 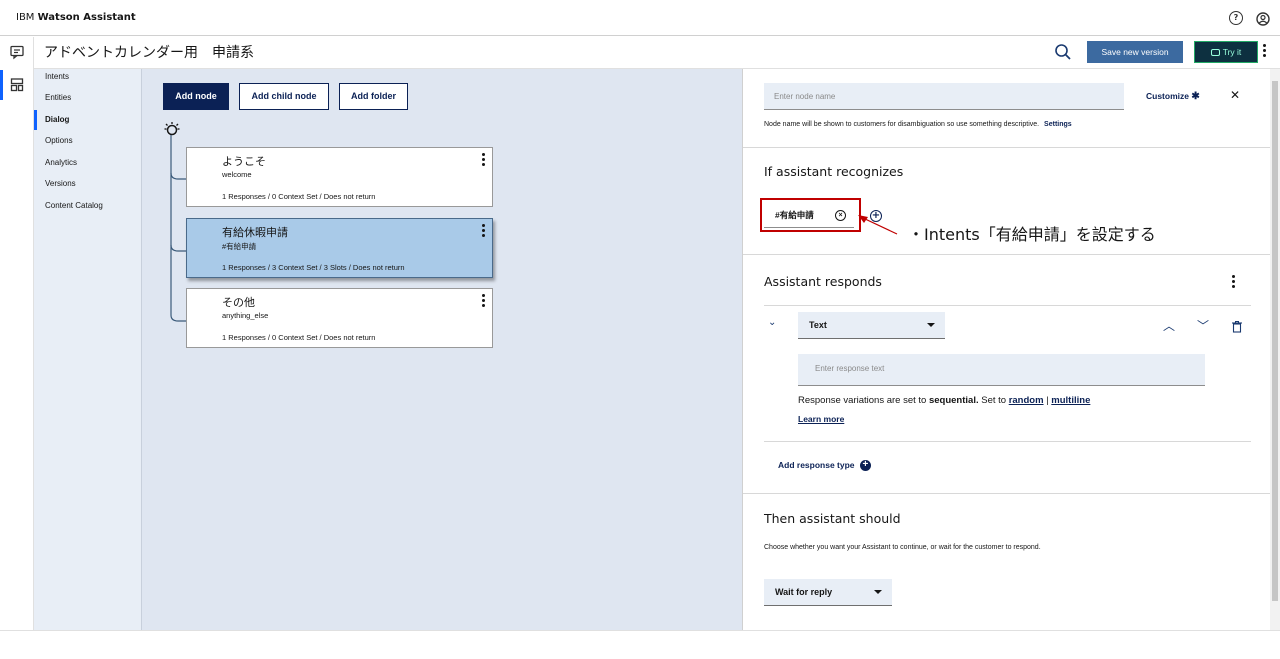 I want to click on skill-title: アドベントカレンダー用 申請系, so click(x=149, y=53).